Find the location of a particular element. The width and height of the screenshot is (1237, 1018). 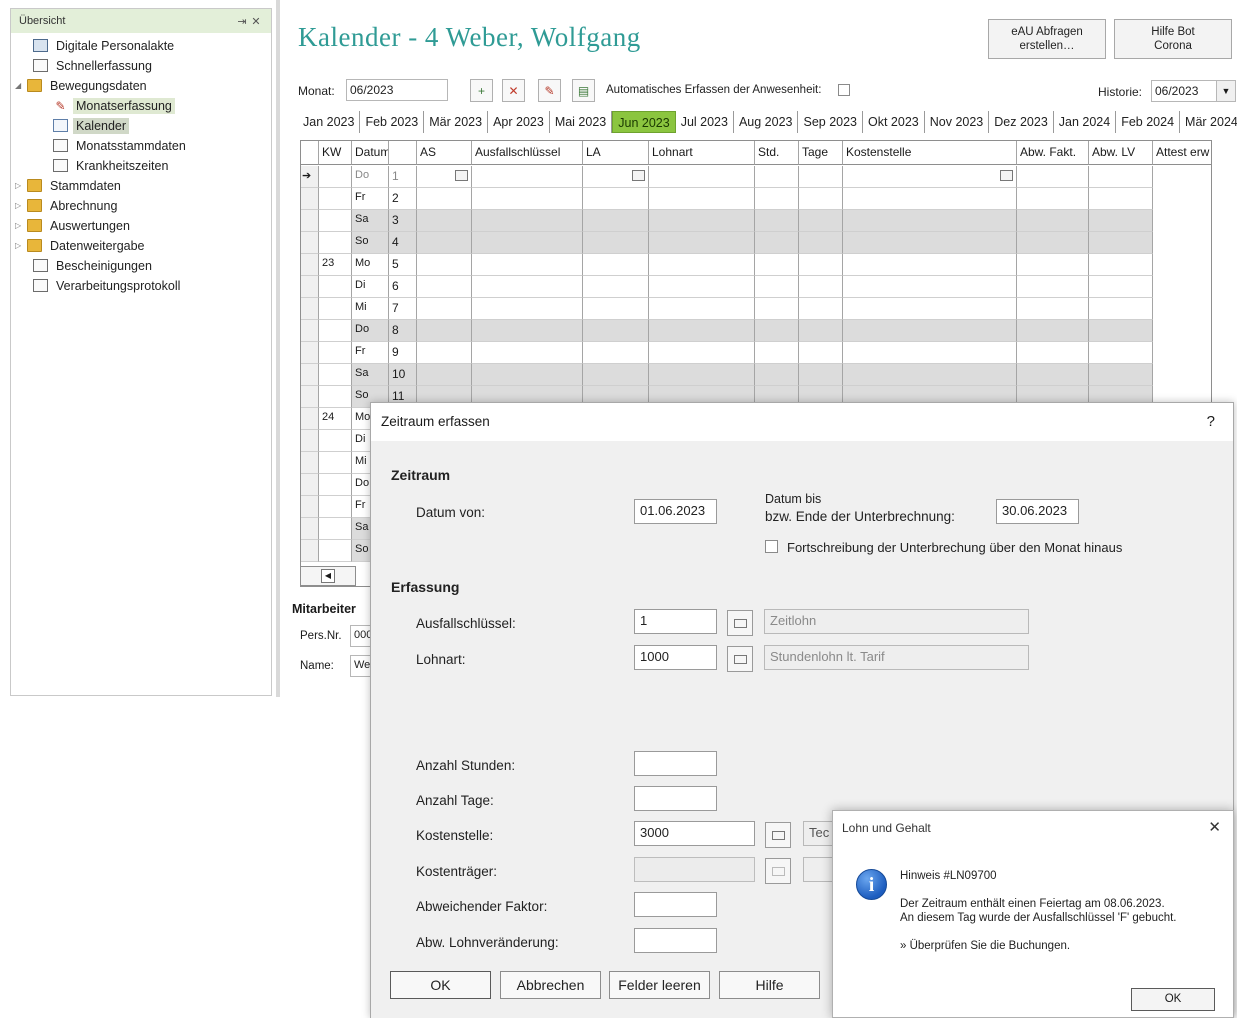

tab-jan-2024: Jan 2024 is located at coordinates (1085, 122).